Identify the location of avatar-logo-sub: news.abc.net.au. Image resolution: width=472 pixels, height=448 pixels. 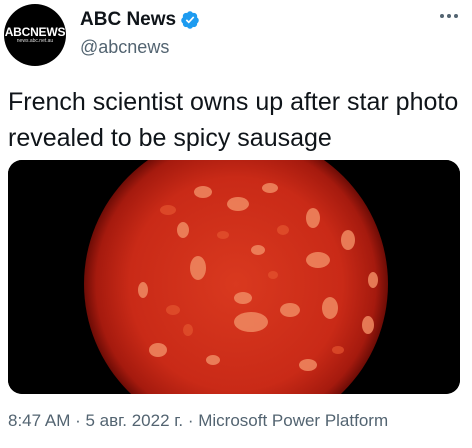
(35, 40).